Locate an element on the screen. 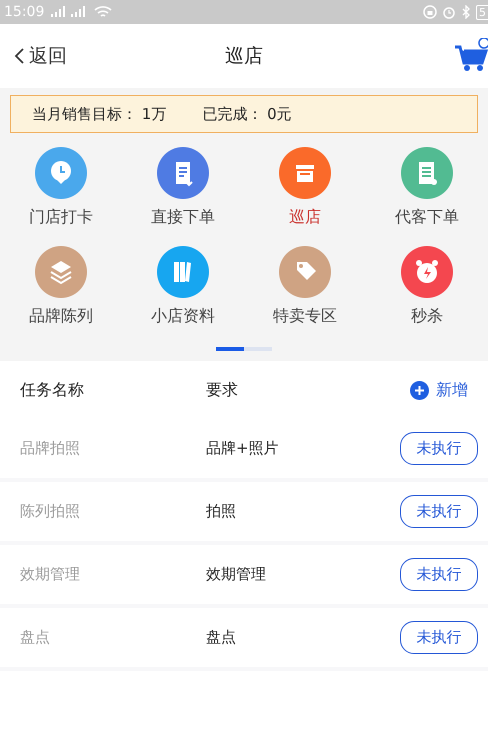  bluetooth-icon is located at coordinates (466, 12).